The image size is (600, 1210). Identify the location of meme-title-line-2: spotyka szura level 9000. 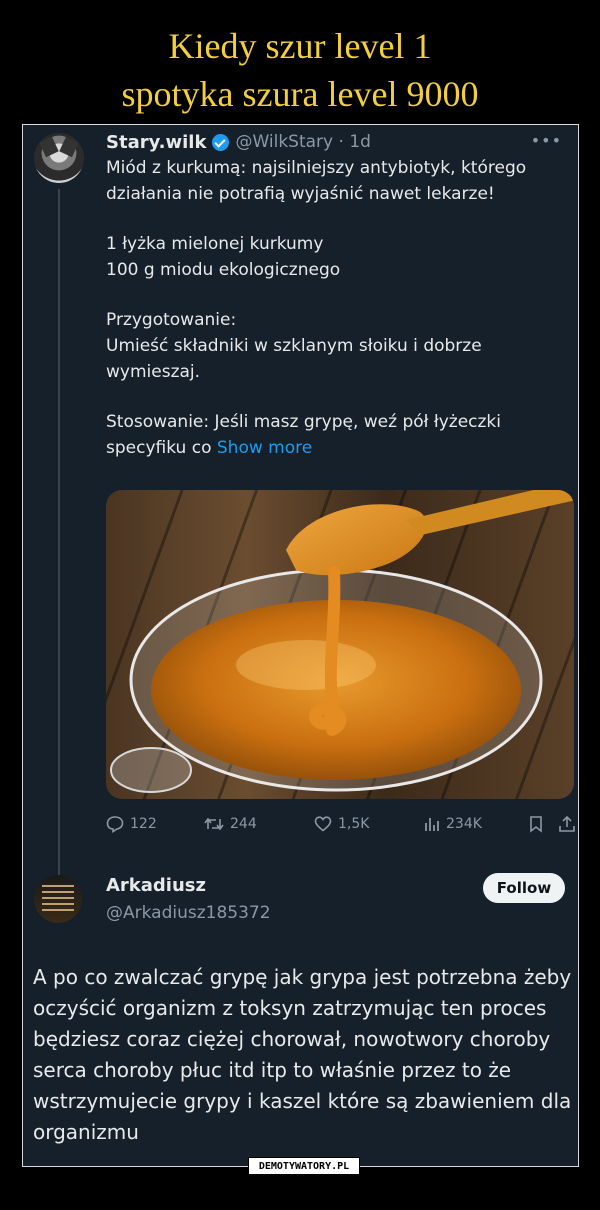
(300, 94).